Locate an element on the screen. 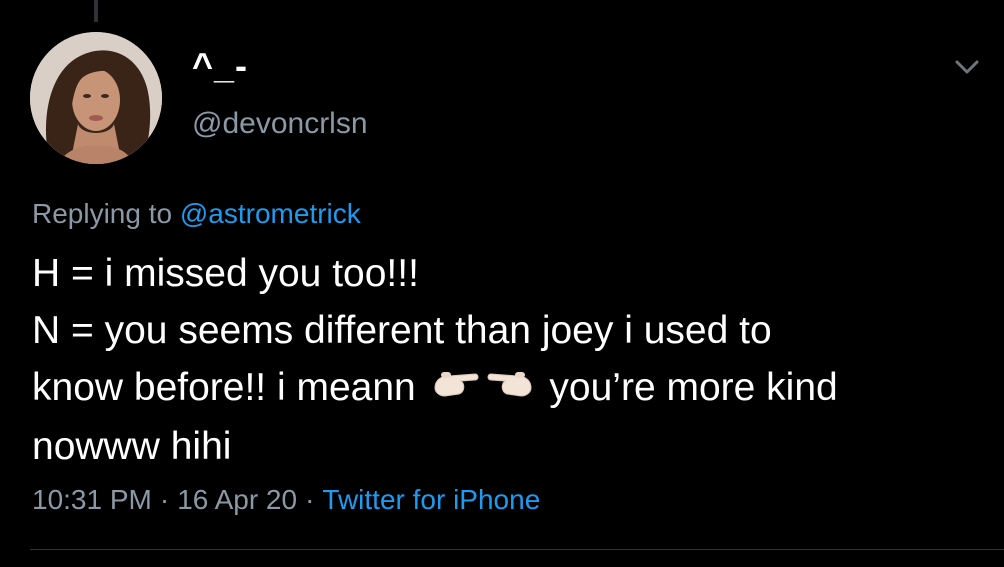 The image size is (1004, 567). tweet-source-link: Twitter for iPhone is located at coordinates (431, 499).